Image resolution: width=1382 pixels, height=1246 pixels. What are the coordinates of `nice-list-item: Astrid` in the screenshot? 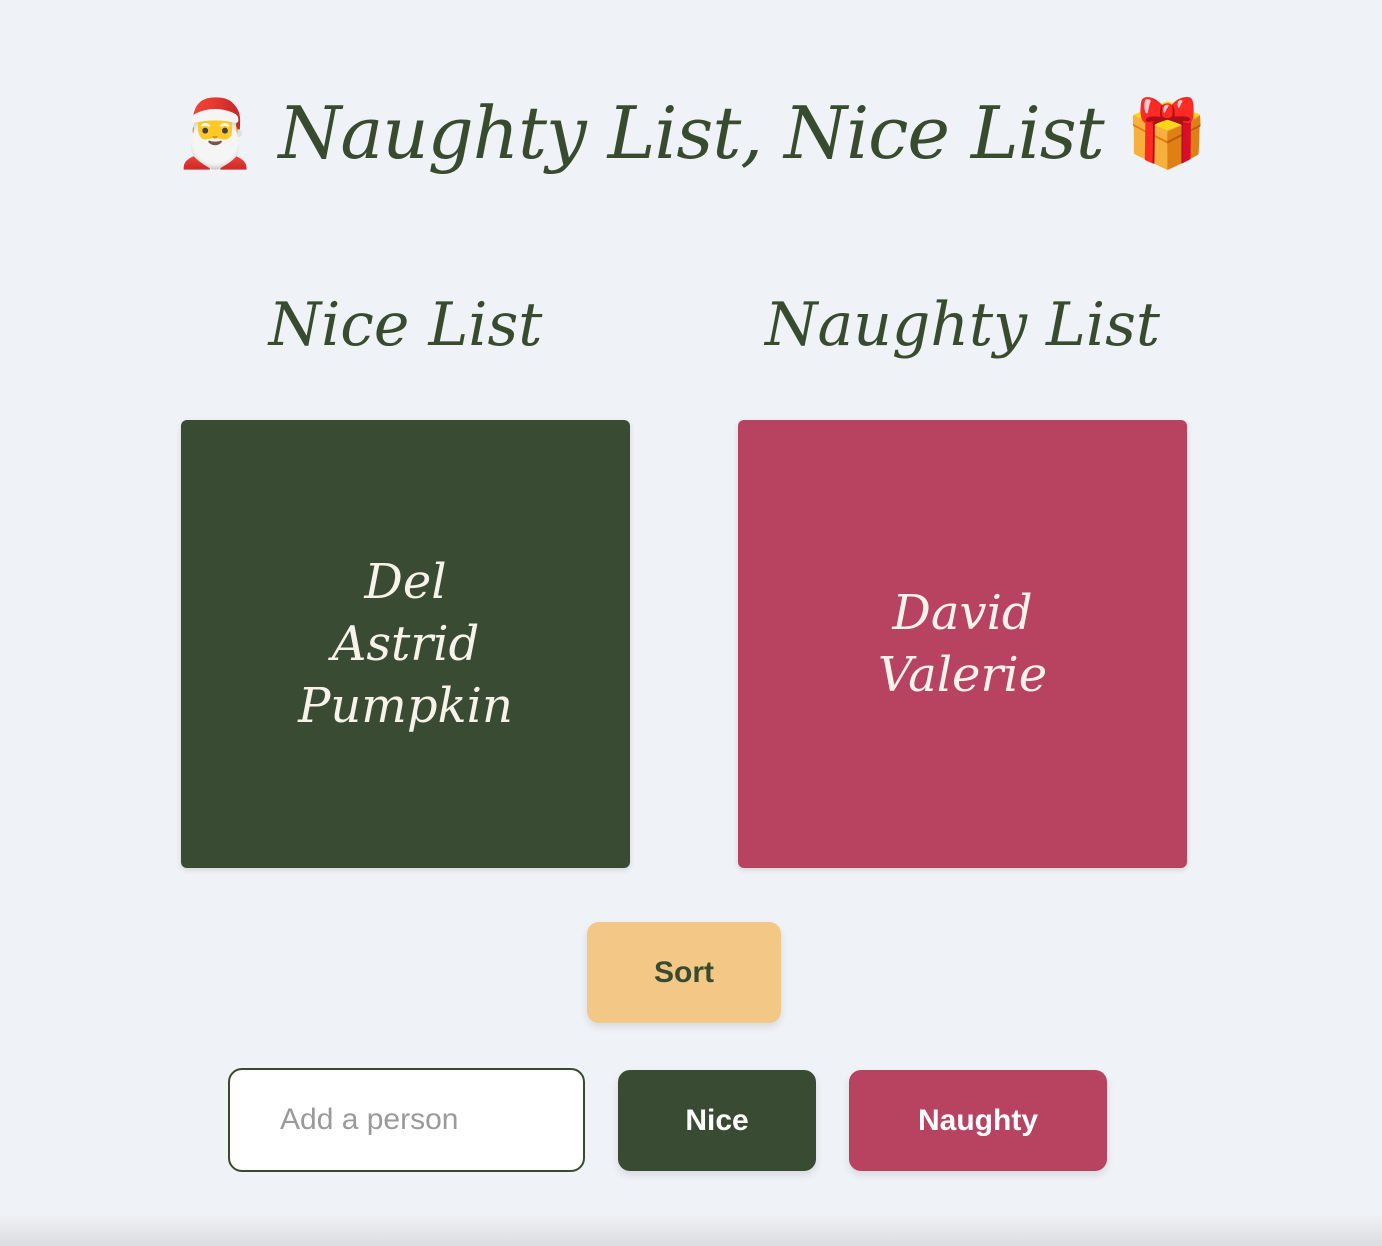 It's located at (405, 644).